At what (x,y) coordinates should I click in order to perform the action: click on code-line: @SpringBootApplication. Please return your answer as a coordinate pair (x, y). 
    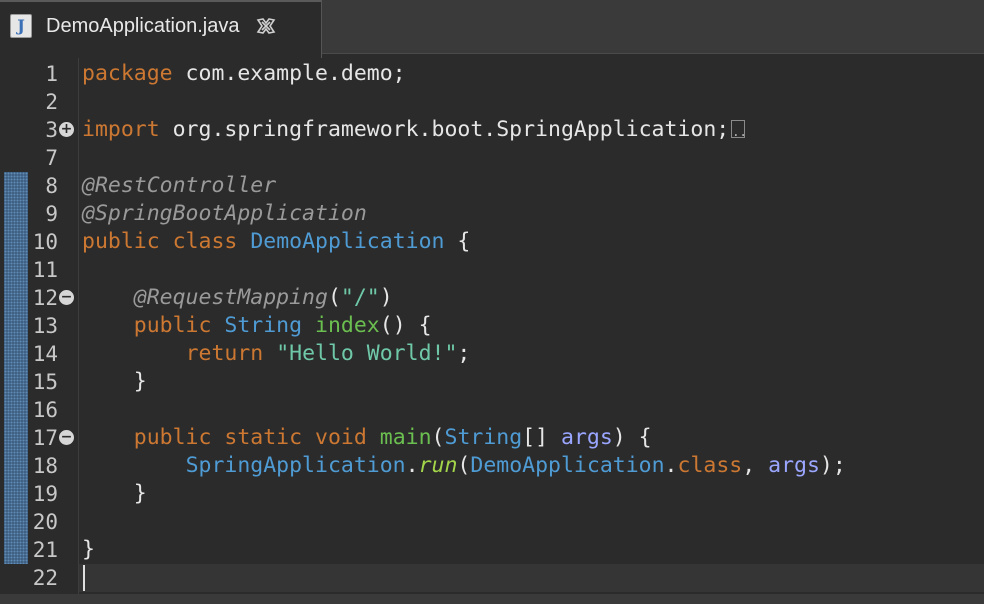
    Looking at the image, I should click on (224, 214).